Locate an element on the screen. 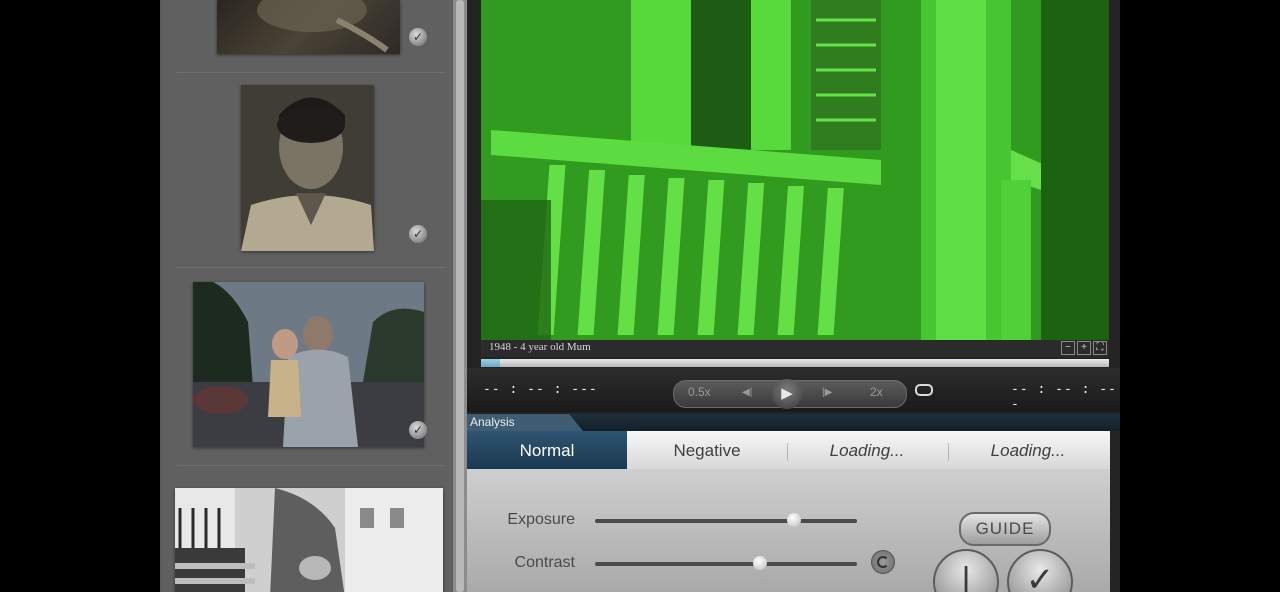 The image size is (1280, 592). exposure-slider is located at coordinates (726, 520).